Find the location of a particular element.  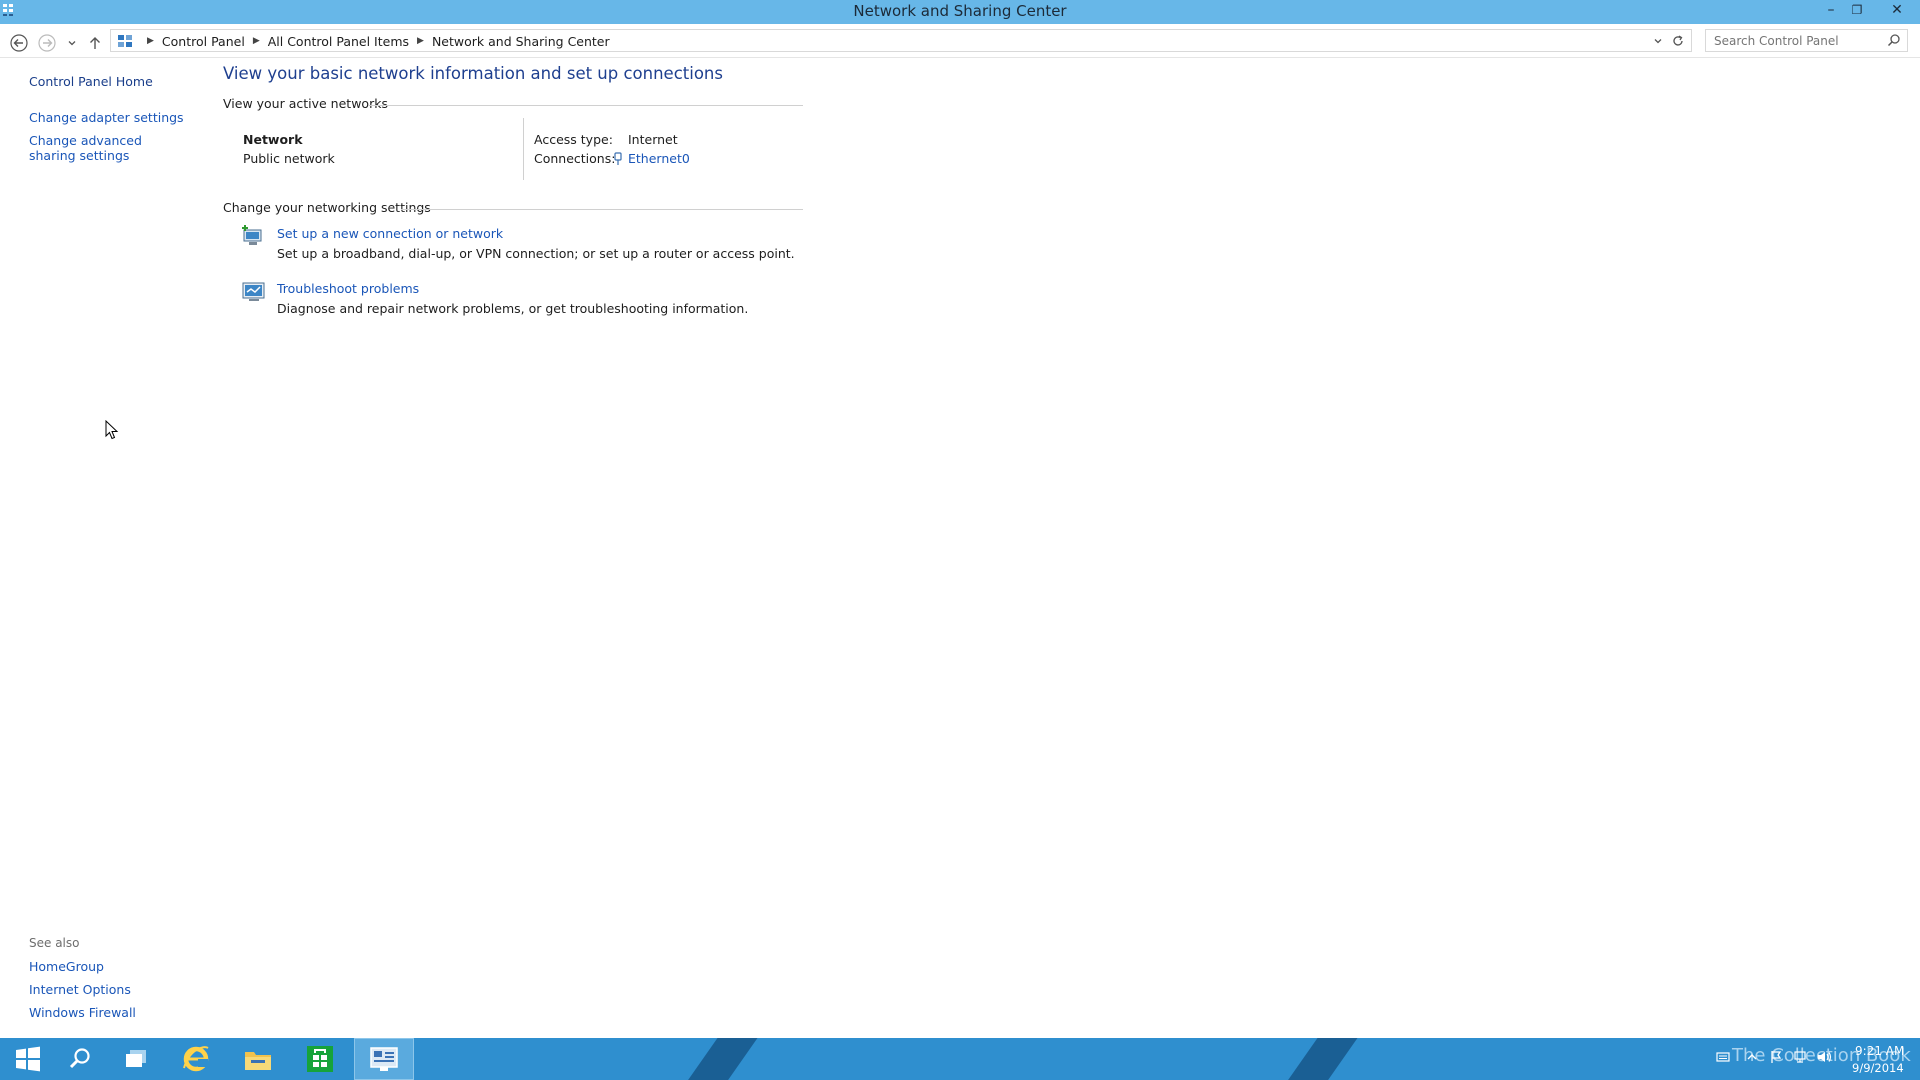

task-view-button is located at coordinates (136, 1059).